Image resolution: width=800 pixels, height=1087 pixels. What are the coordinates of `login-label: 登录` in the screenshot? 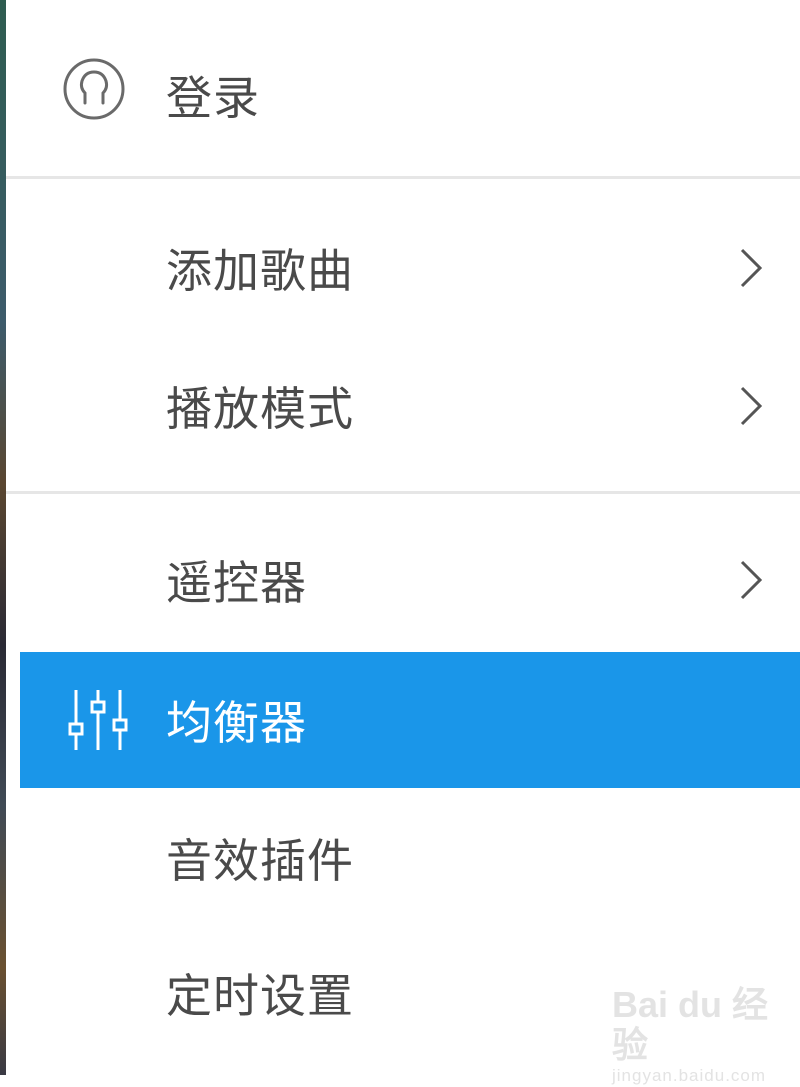 It's located at (213, 98).